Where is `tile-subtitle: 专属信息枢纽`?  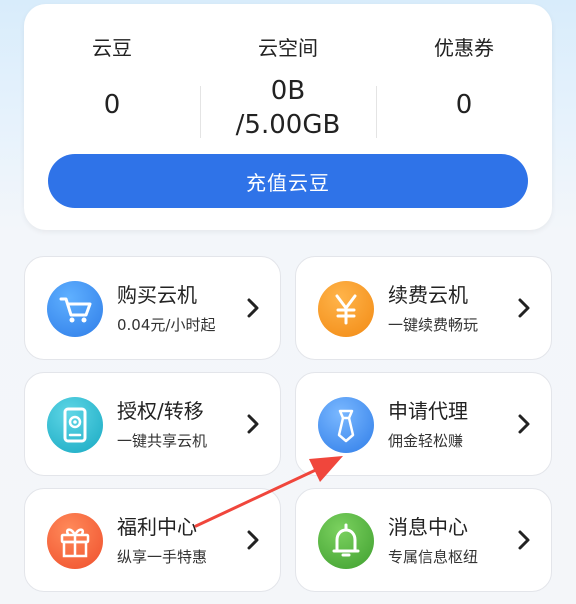
tile-subtitle: 专属信息枢纽 is located at coordinates (433, 557).